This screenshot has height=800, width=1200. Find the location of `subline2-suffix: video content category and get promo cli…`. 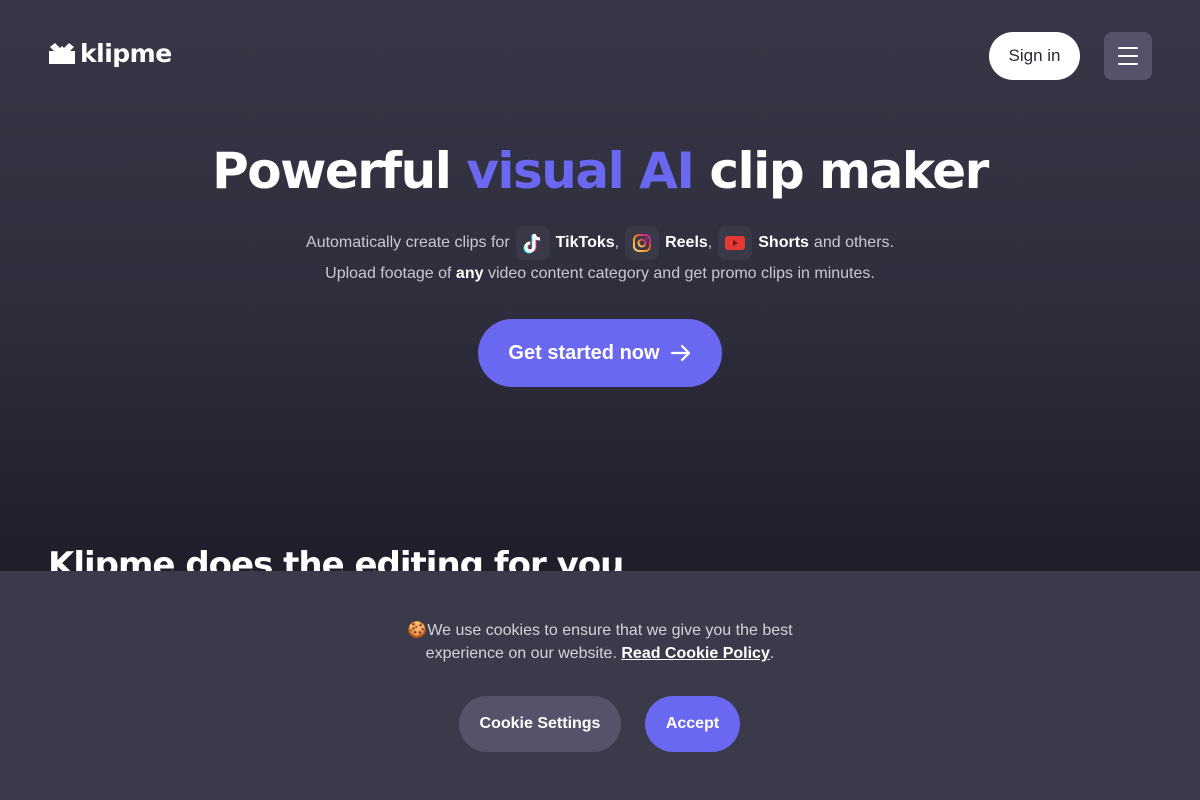

subline2-suffix: video content category and get promo cli… is located at coordinates (681, 273).